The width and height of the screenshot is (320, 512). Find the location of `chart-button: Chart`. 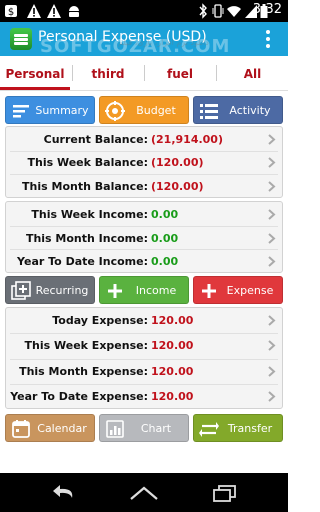

chart-button: Chart is located at coordinates (144, 428).